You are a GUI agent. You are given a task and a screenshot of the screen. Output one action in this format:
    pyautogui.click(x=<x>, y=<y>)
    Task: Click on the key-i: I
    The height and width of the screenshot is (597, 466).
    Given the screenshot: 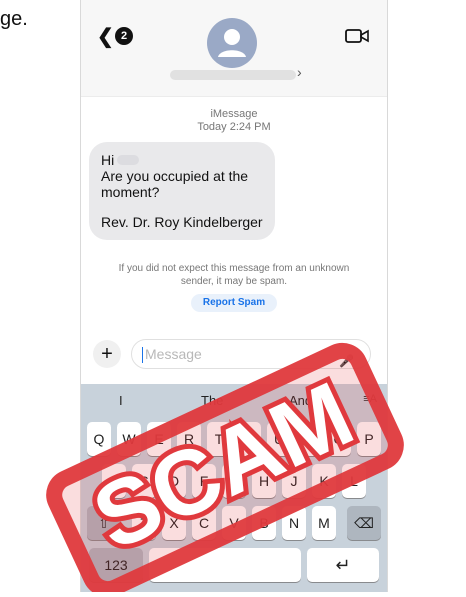 What is the action you would take?
    pyautogui.click(x=309, y=439)
    